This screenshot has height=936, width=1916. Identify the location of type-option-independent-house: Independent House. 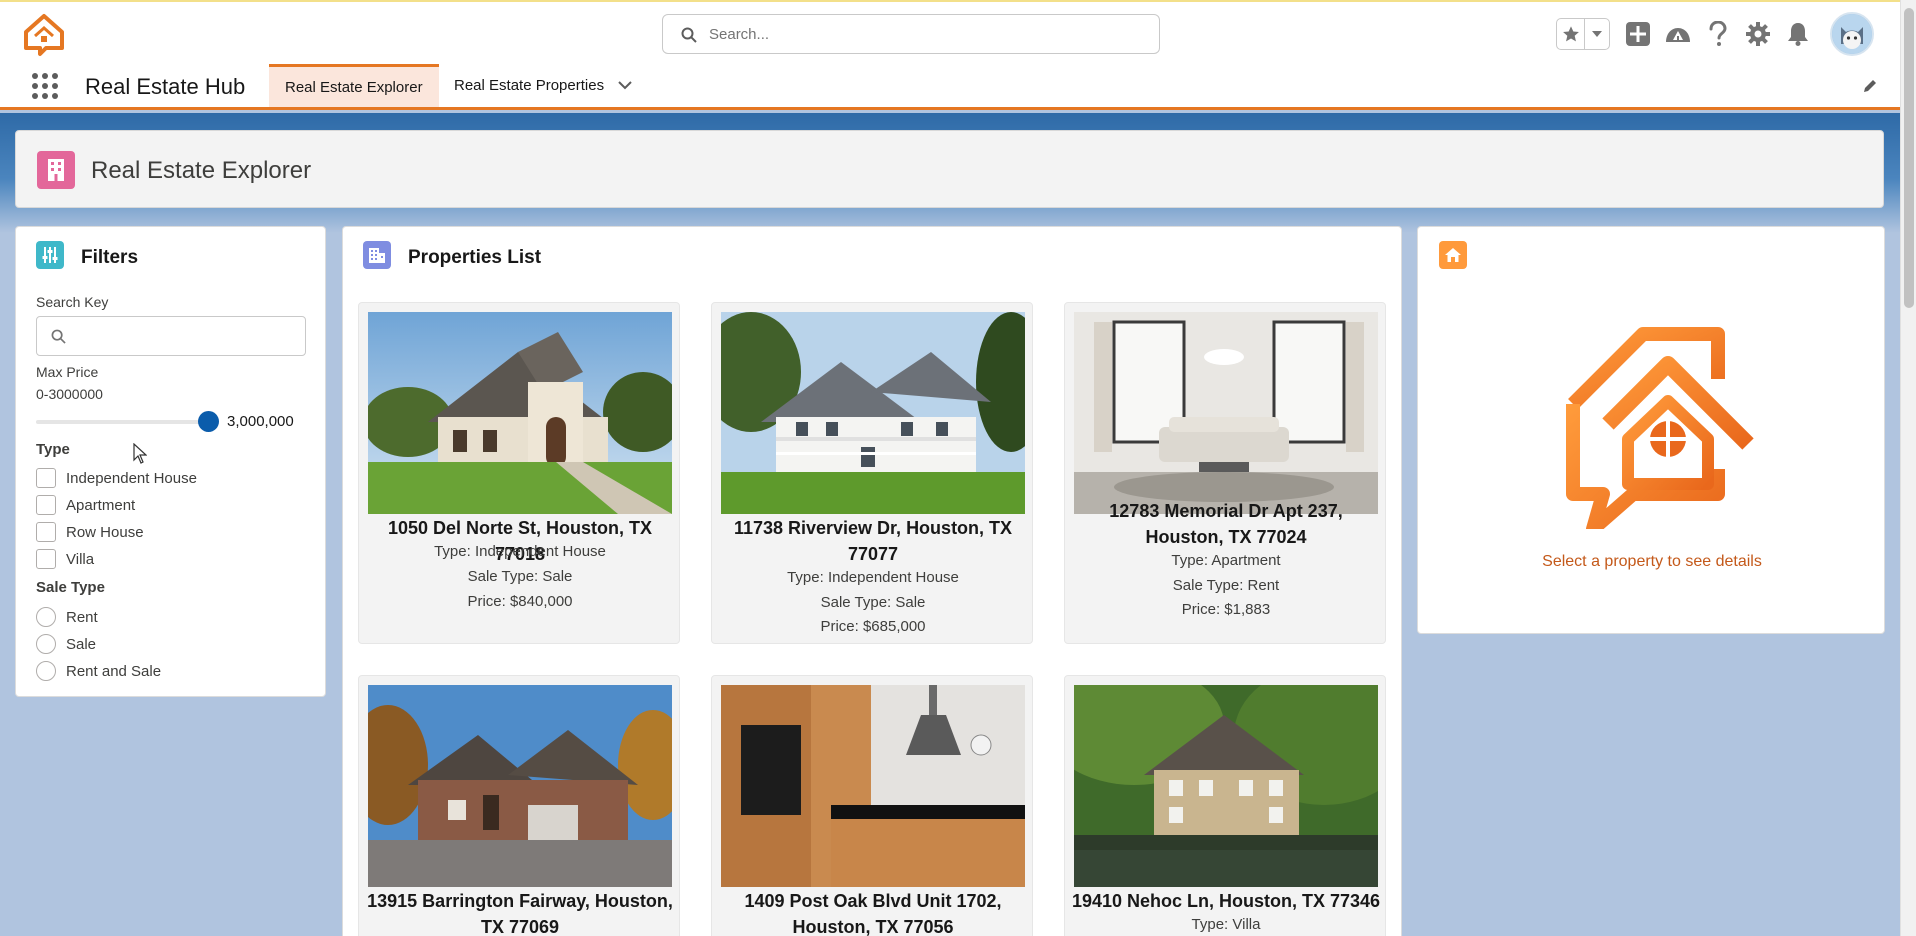
(116, 478).